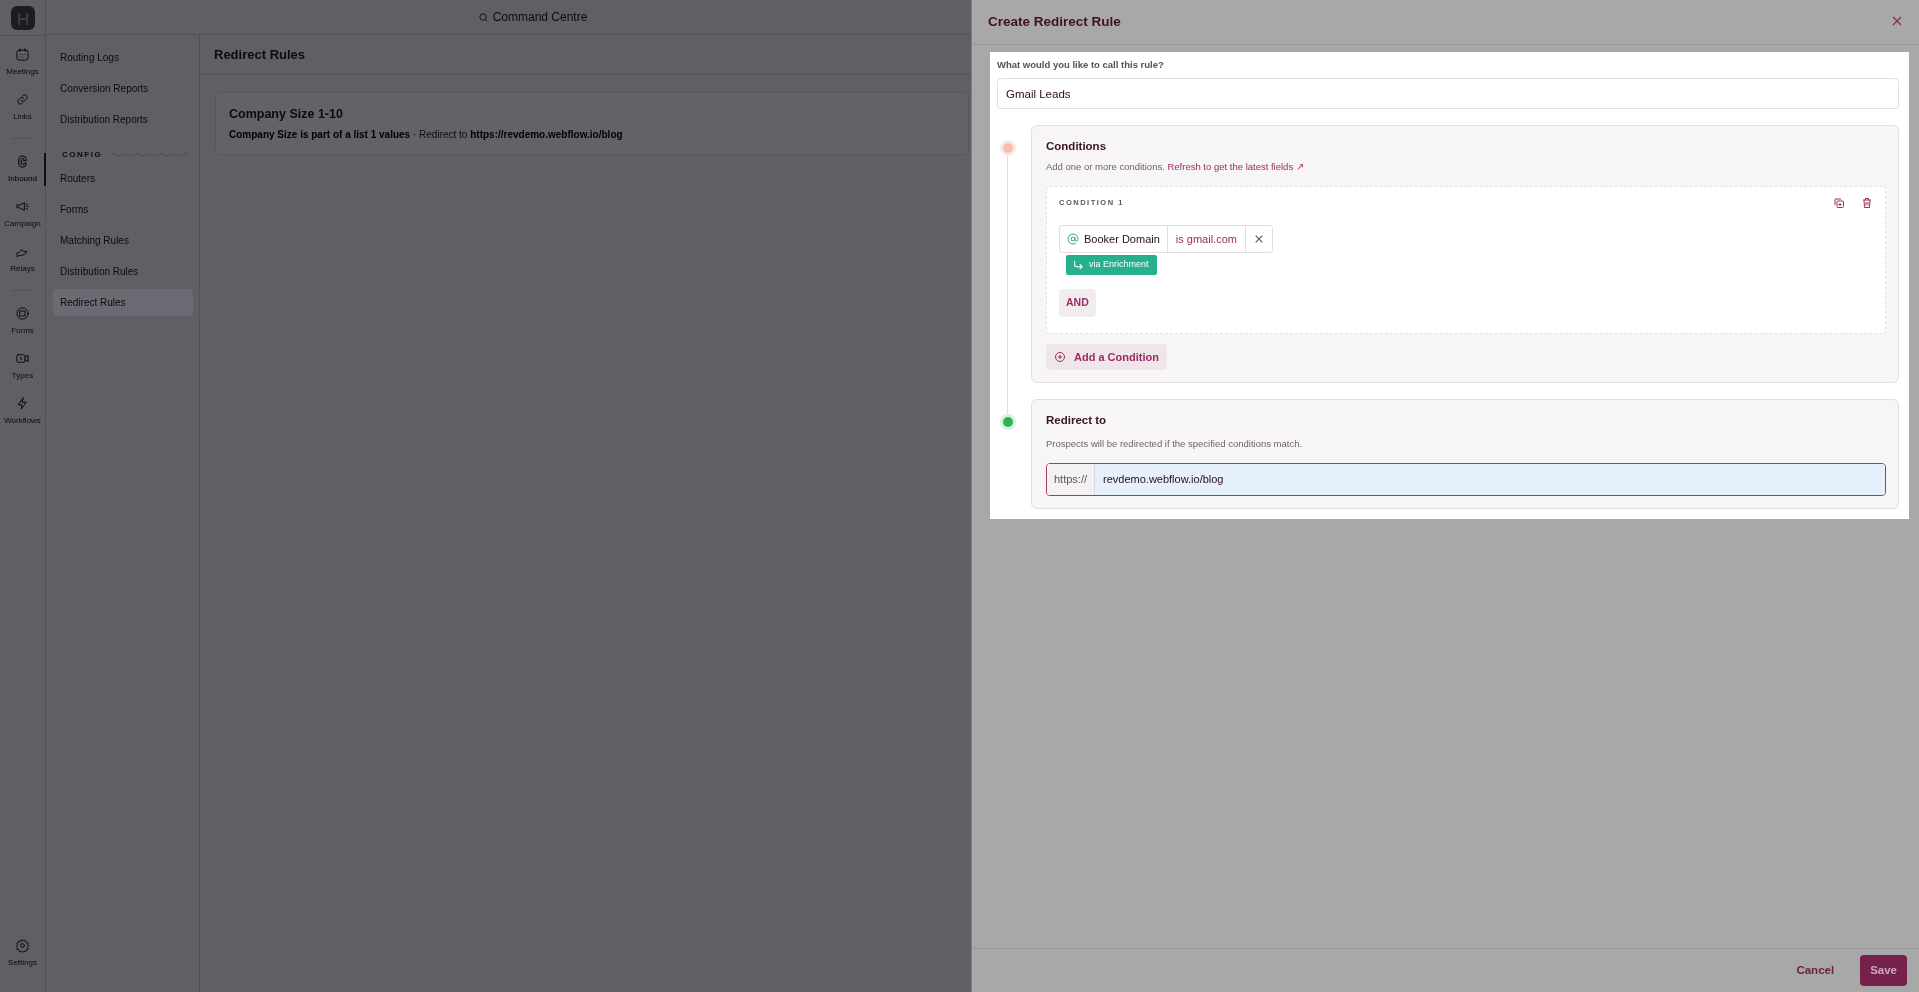 This screenshot has height=992, width=1919. What do you see at coordinates (1054, 21) in the screenshot?
I see `drawer-title: Create Redirect Rule` at bounding box center [1054, 21].